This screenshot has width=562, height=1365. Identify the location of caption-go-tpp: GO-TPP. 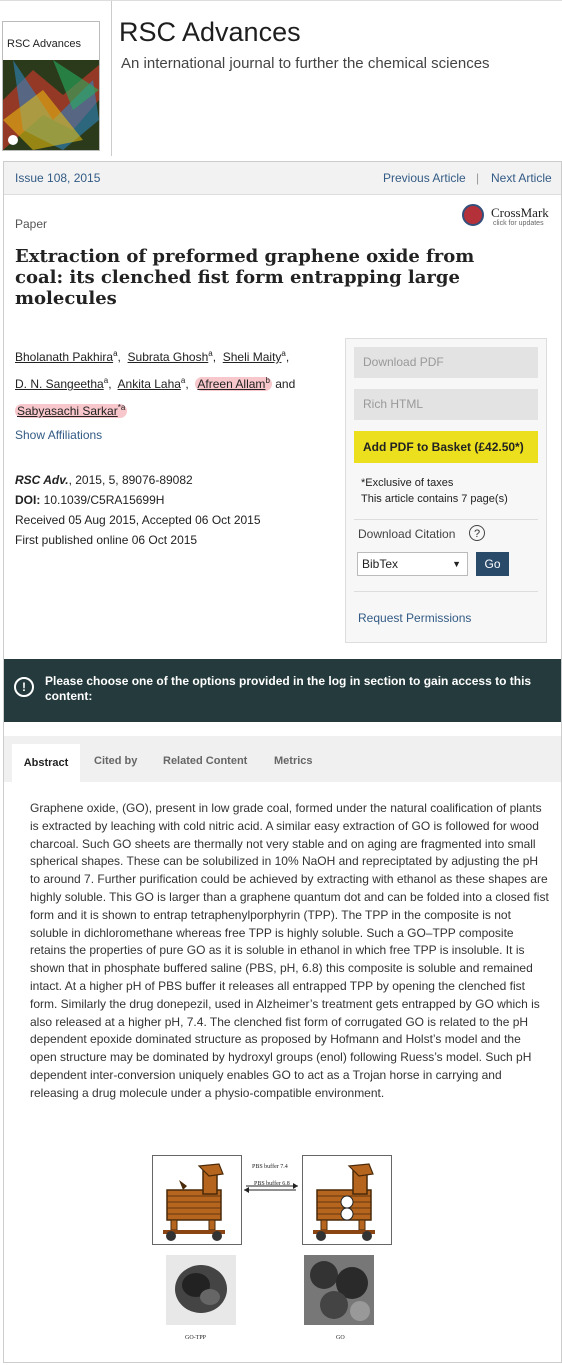
(196, 1338).